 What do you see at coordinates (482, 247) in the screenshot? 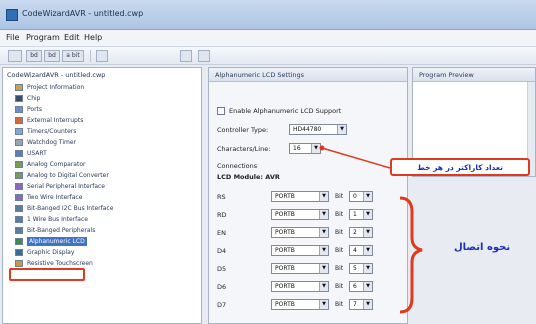
I see `connection-annotation: نحوه اتصال` at bounding box center [482, 247].